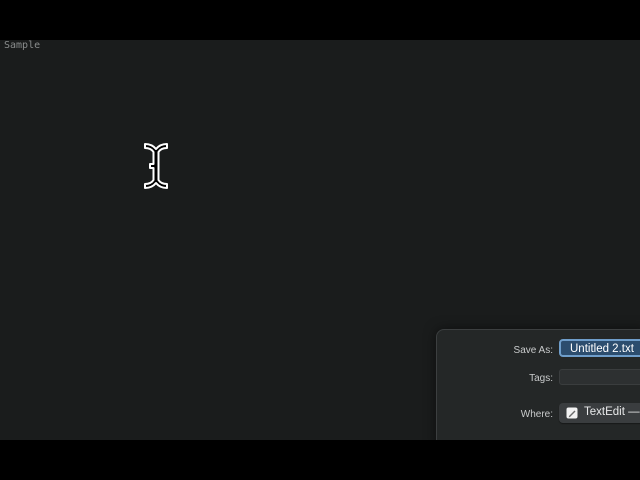  I want to click on where-label: Where:, so click(536, 414).